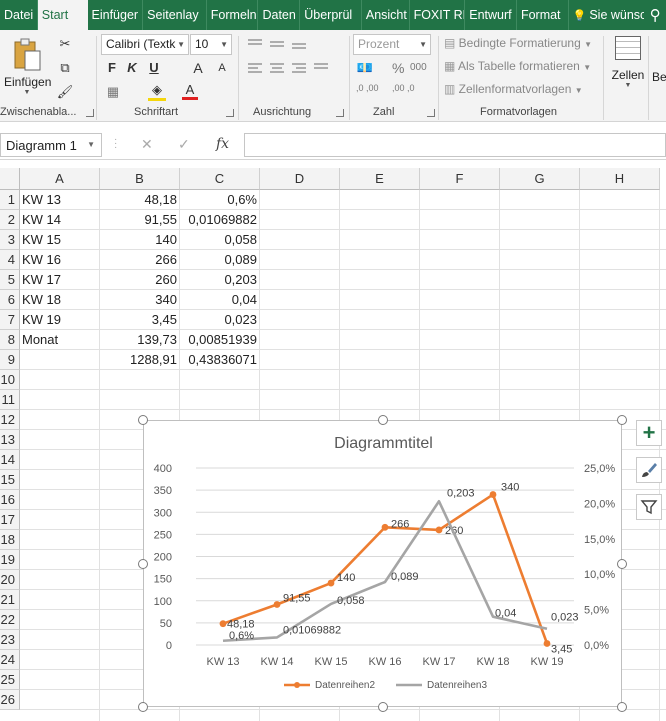  I want to click on row-header-5: 5, so click(10, 280).